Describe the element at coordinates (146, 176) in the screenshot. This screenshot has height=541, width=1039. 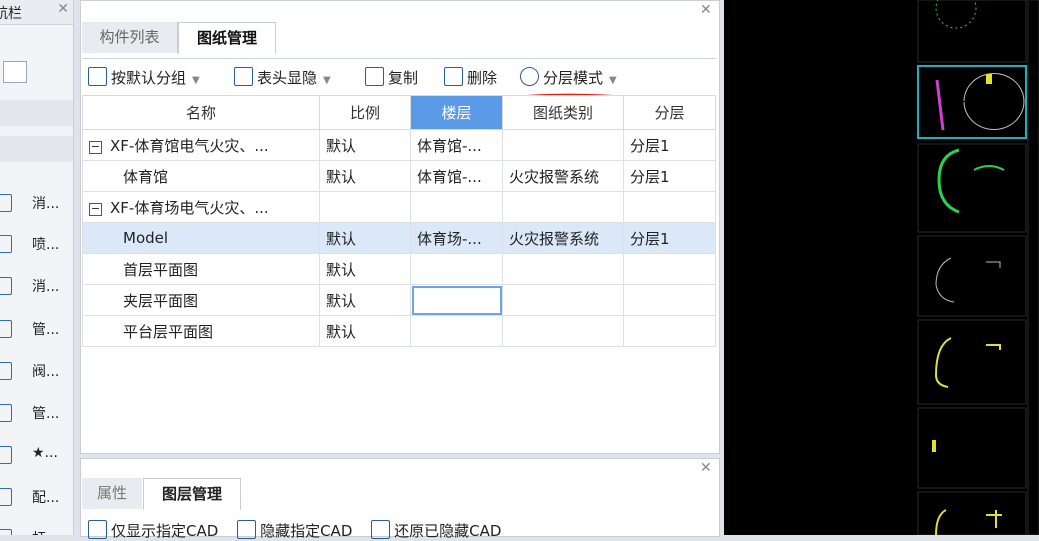
I see `cell-name: 体育馆` at that location.